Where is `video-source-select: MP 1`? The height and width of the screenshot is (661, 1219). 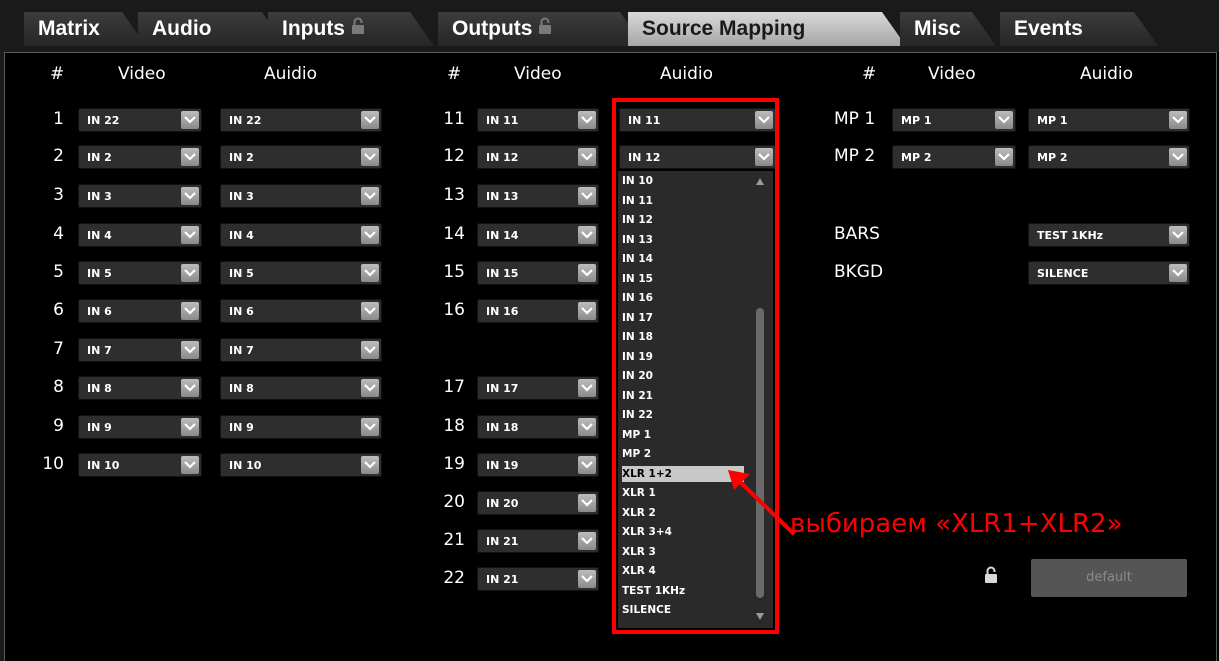
video-source-select: MP 1 is located at coordinates (954, 120).